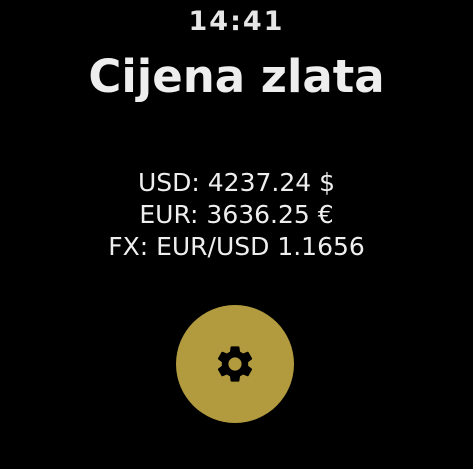  What do you see at coordinates (236, 76) in the screenshot?
I see `page-title: Cijena zlata` at bounding box center [236, 76].